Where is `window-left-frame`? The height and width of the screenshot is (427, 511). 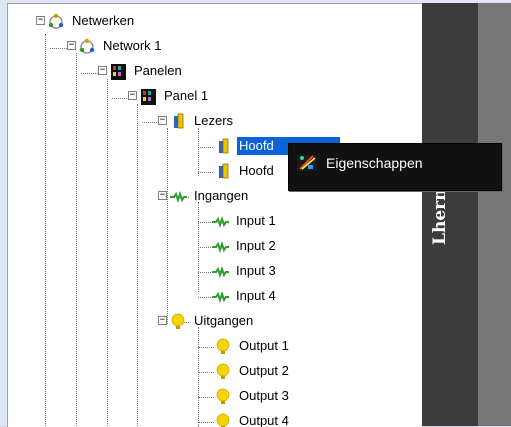
window-left-frame is located at coordinates (3, 213).